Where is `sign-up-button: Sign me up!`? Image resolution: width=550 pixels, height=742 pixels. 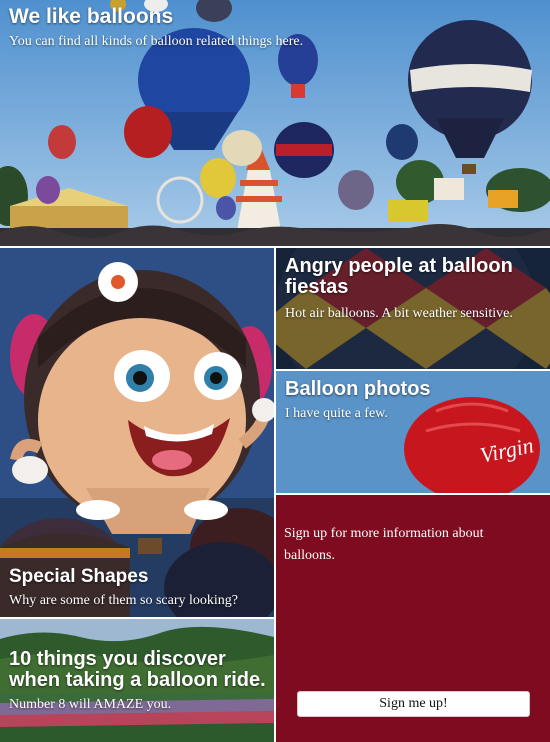 sign-up-button: Sign me up! is located at coordinates (413, 704).